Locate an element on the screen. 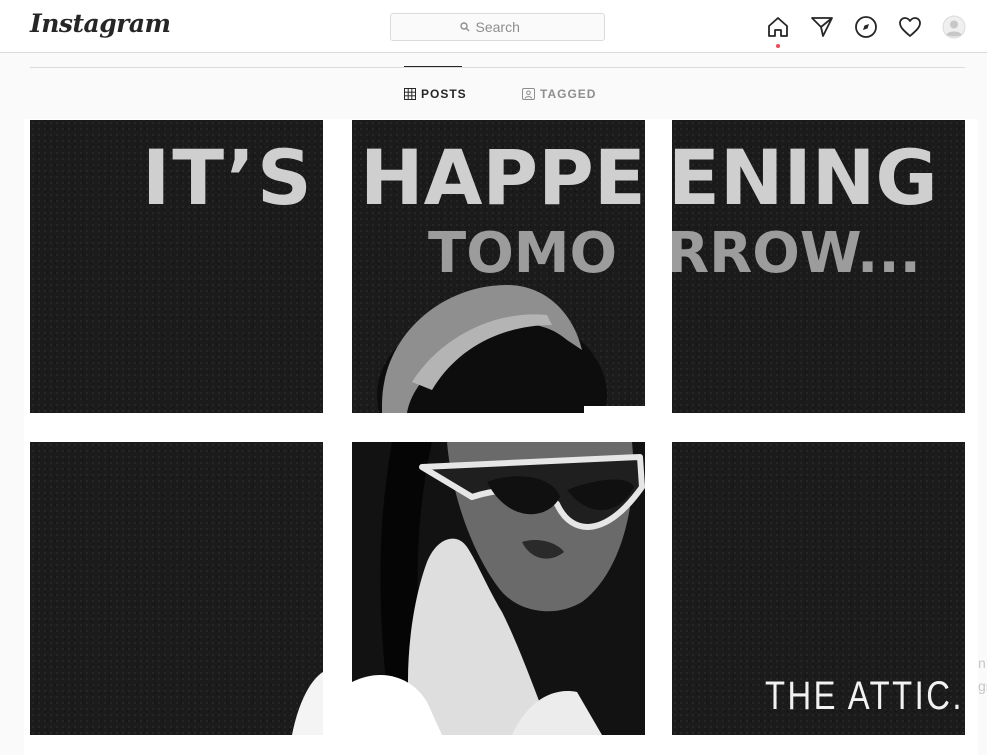 The width and height of the screenshot is (987, 755). direct-message-icon is located at coordinates (822, 27).